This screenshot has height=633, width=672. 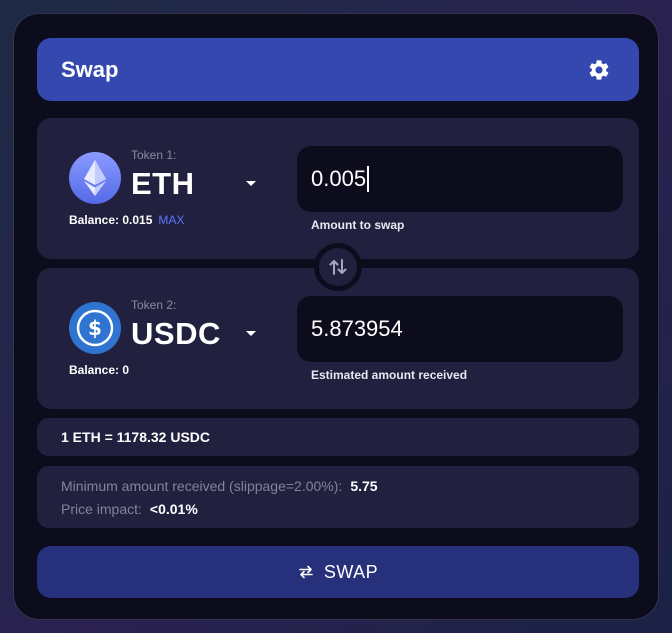 I want to click on exchange-rate-text: 1 ETH = 1178.32 USDC, so click(x=136, y=437).